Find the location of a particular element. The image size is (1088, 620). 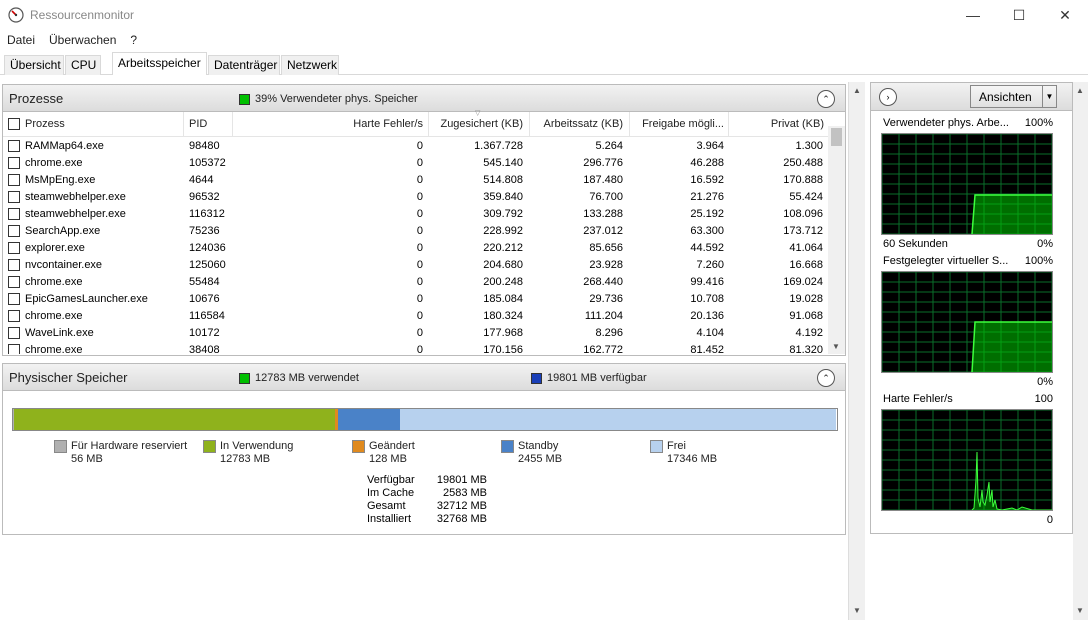

cell-working-set: 76.700 is located at coordinates (606, 197).